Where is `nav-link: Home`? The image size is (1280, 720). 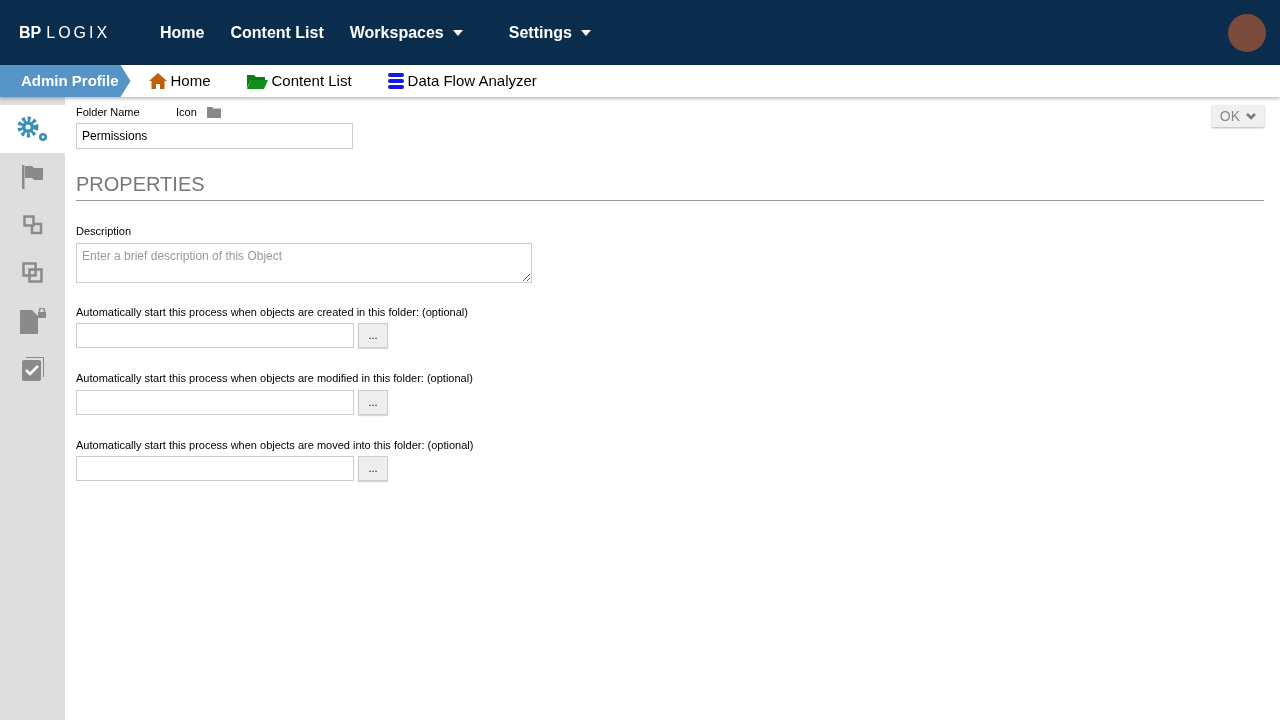 nav-link: Home is located at coordinates (182, 32).